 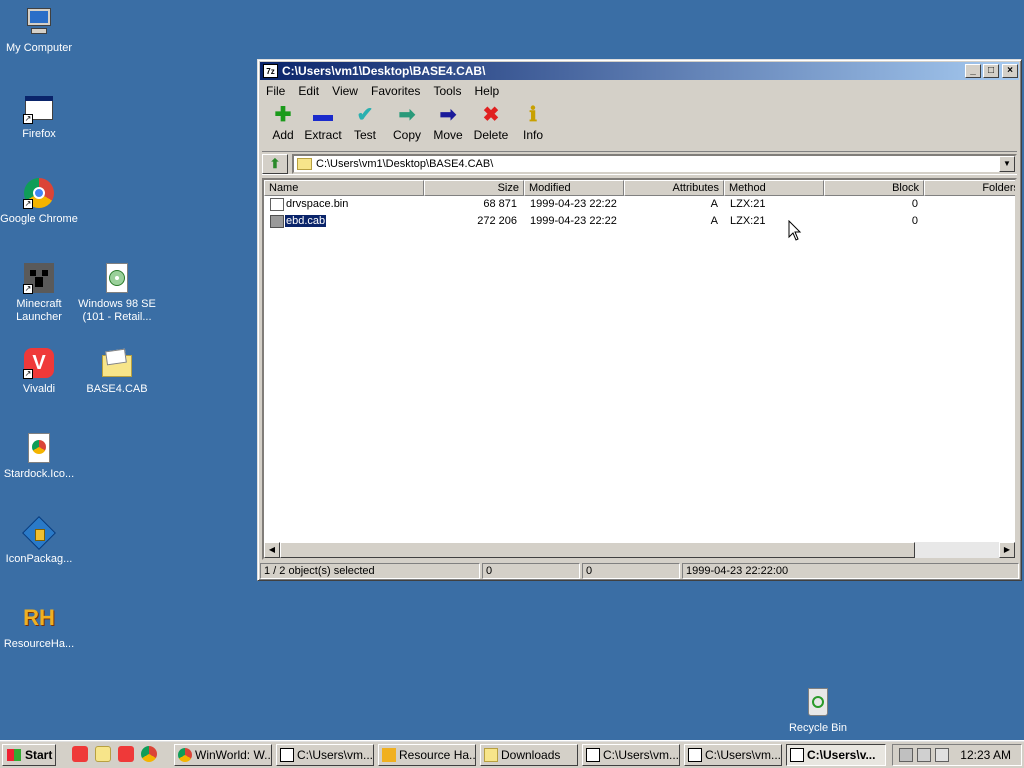 I want to click on check-icon: ✔, so click(x=365, y=115).